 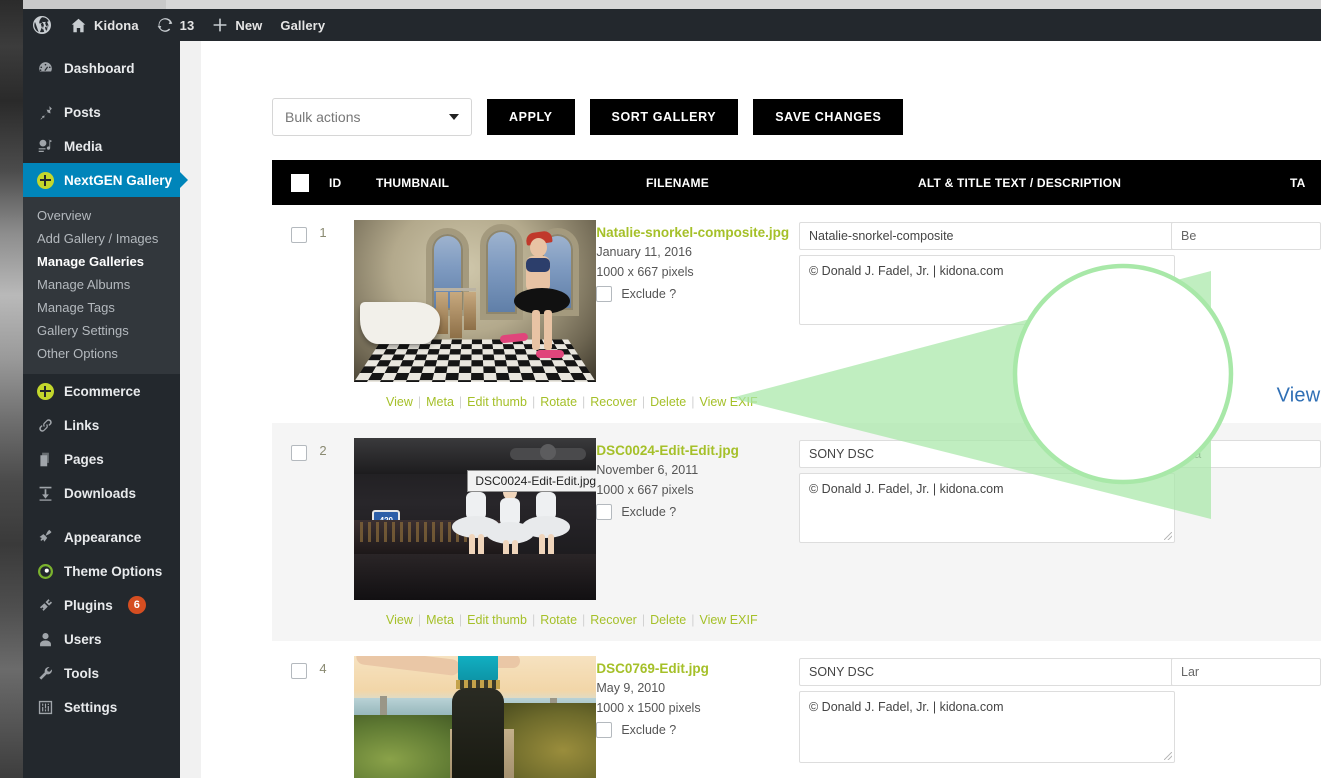 I want to click on new-content-menu: New, so click(x=237, y=25).